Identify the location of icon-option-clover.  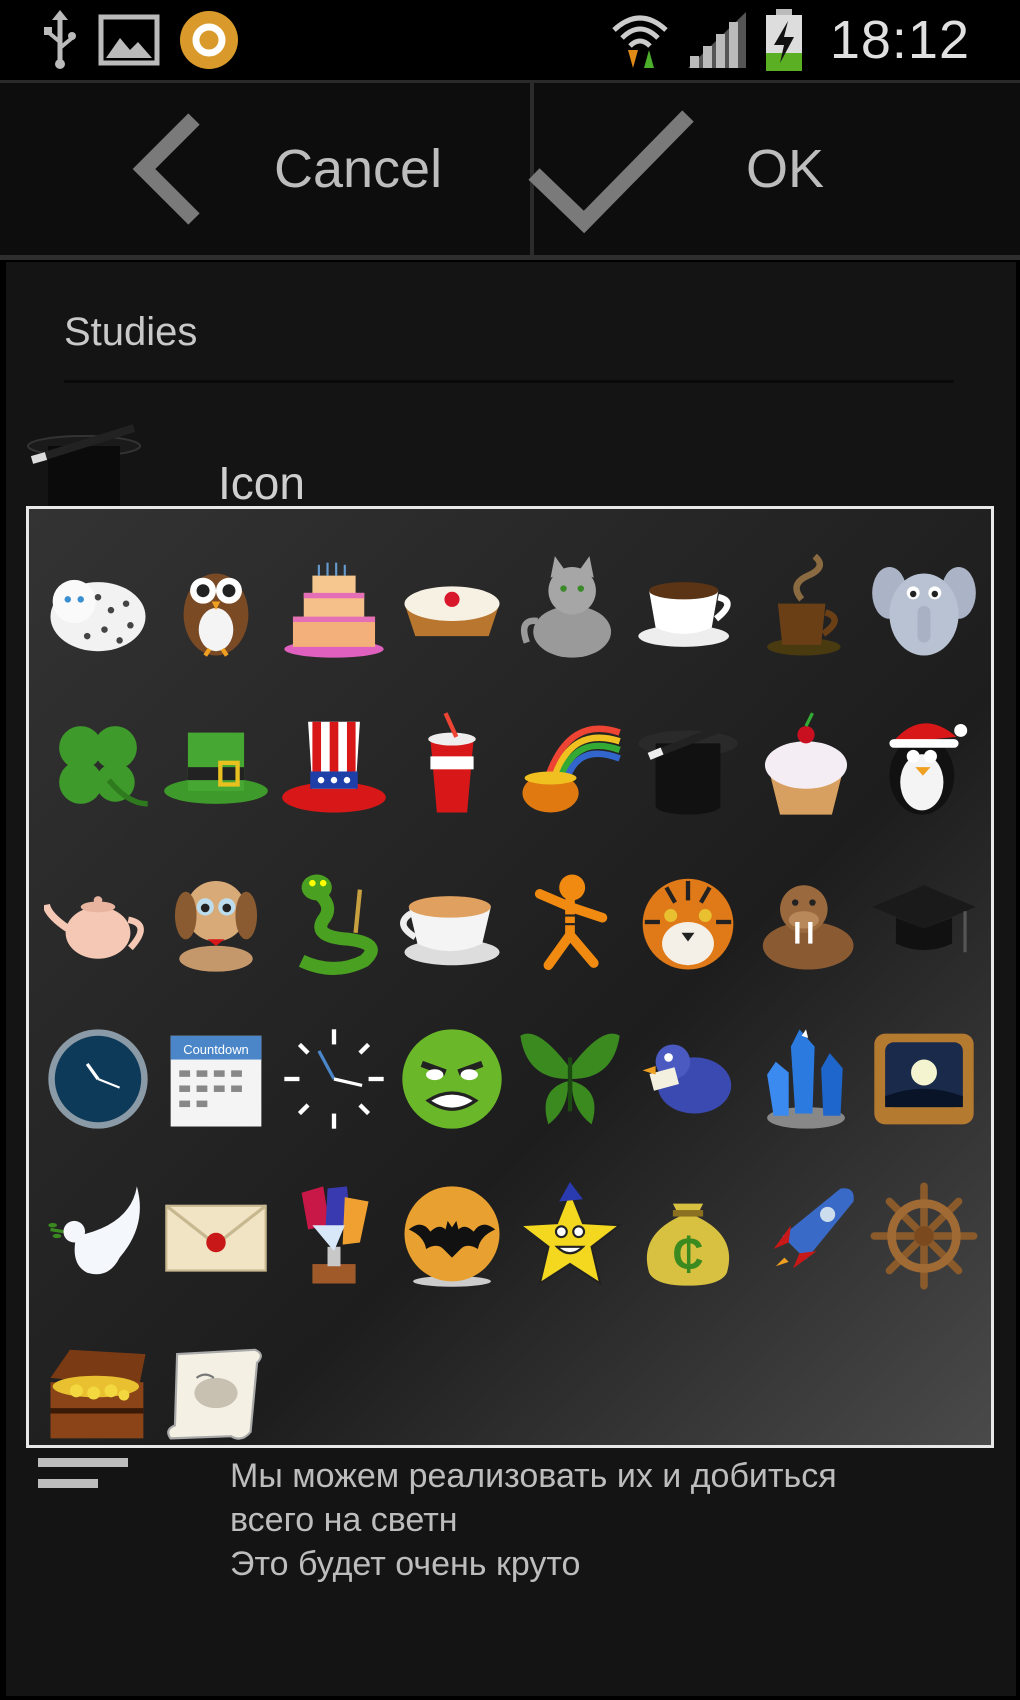
(98, 764).